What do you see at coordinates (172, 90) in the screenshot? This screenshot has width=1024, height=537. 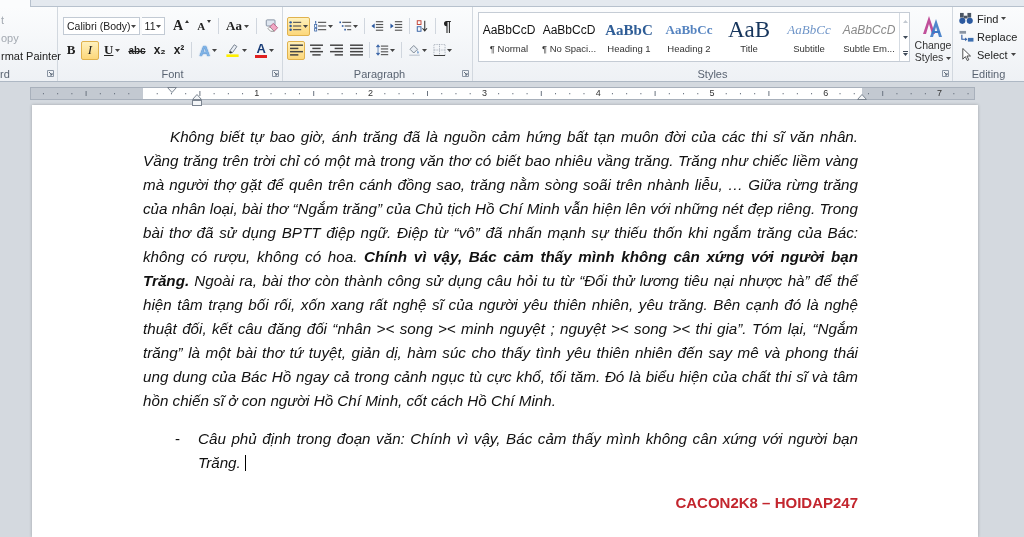 I see `first-line-indent-icon` at bounding box center [172, 90].